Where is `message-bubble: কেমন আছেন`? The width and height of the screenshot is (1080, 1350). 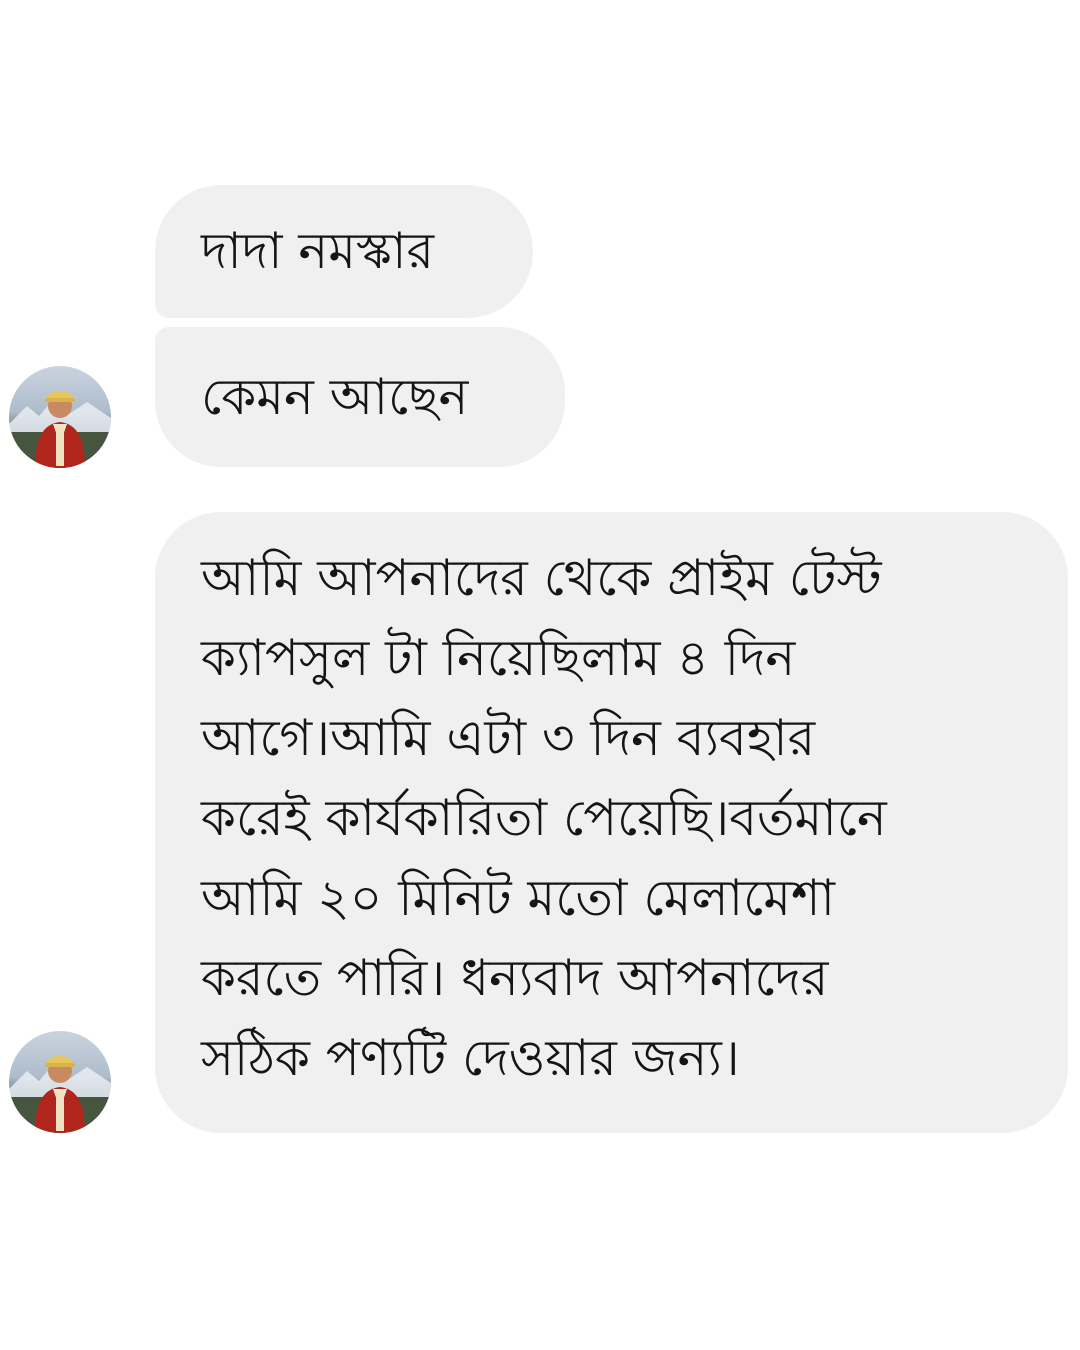 message-bubble: কেমন আছেন is located at coordinates (360, 397).